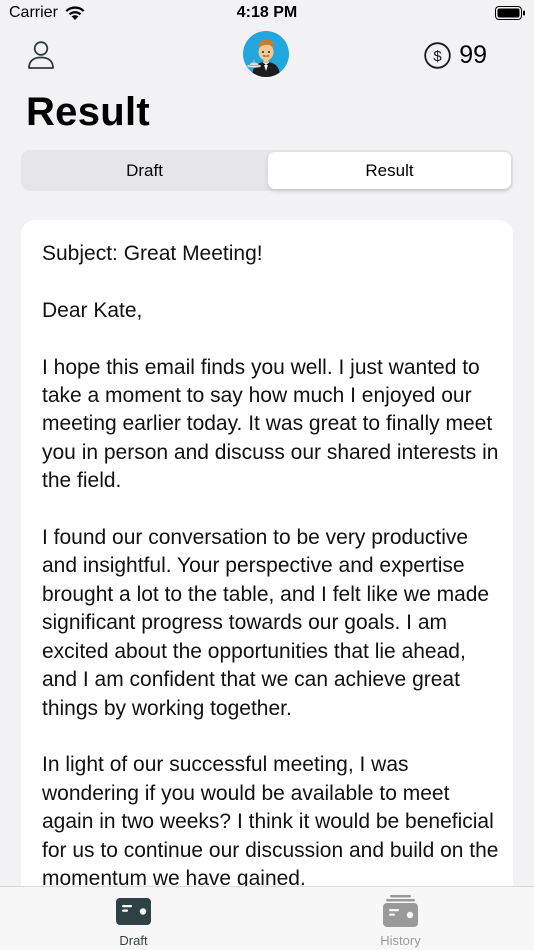 The height and width of the screenshot is (950, 534). Describe the element at coordinates (400, 940) in the screenshot. I see `tab-history-label: History` at that location.